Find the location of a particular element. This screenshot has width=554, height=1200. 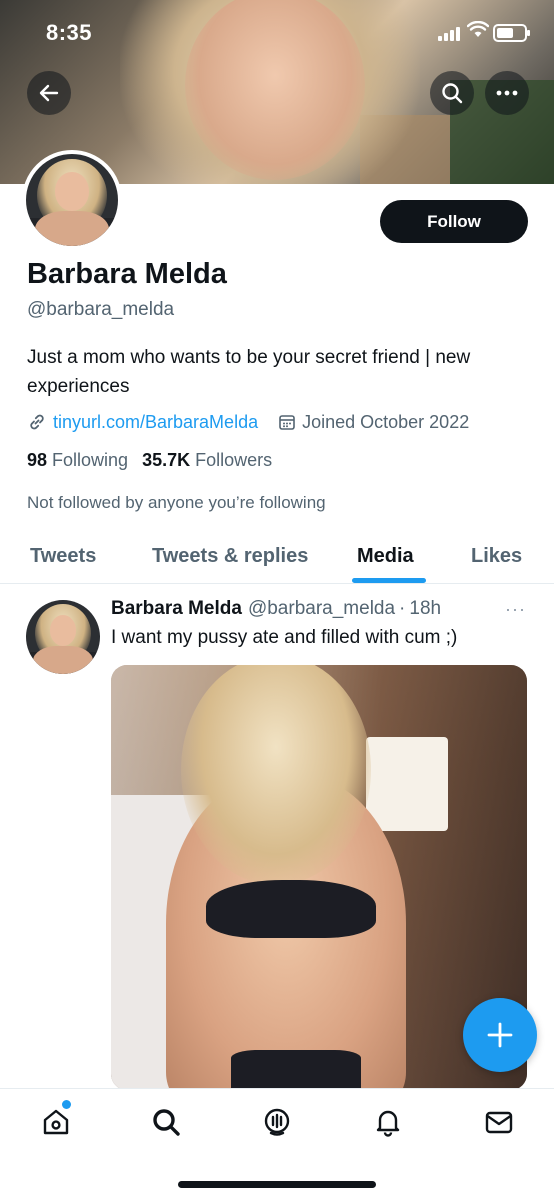

envelope-icon is located at coordinates (499, 1122).